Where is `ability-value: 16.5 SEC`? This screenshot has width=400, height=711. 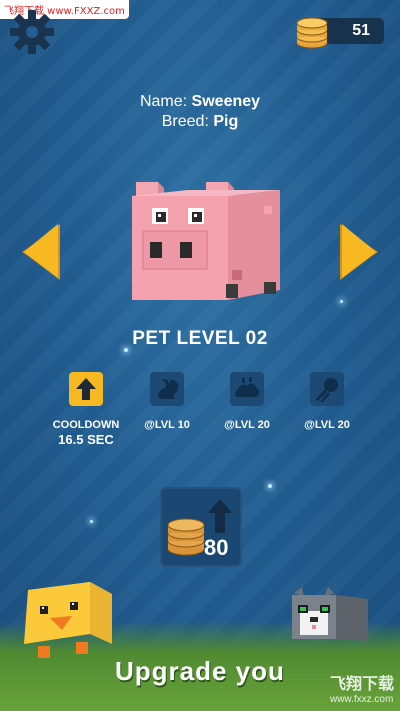 ability-value: 16.5 SEC is located at coordinates (86, 439).